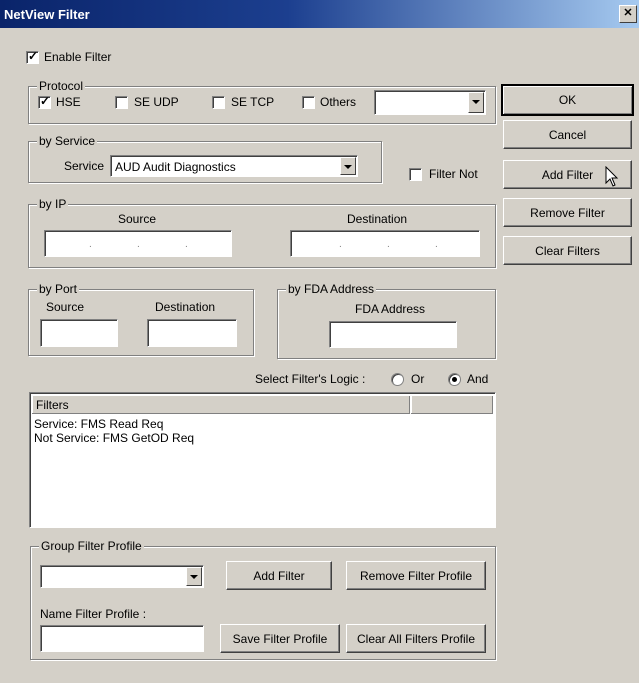 The height and width of the screenshot is (683, 639). What do you see at coordinates (221, 404) in the screenshot?
I see `filters-column-header: Filters` at bounding box center [221, 404].